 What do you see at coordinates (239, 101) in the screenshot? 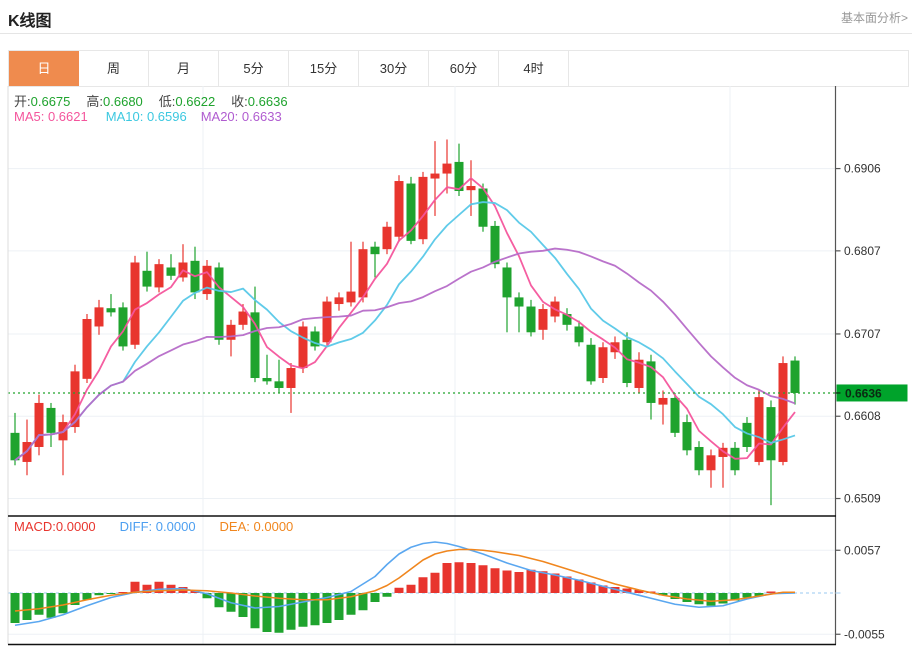
I see `close-label: 收:` at bounding box center [239, 101].